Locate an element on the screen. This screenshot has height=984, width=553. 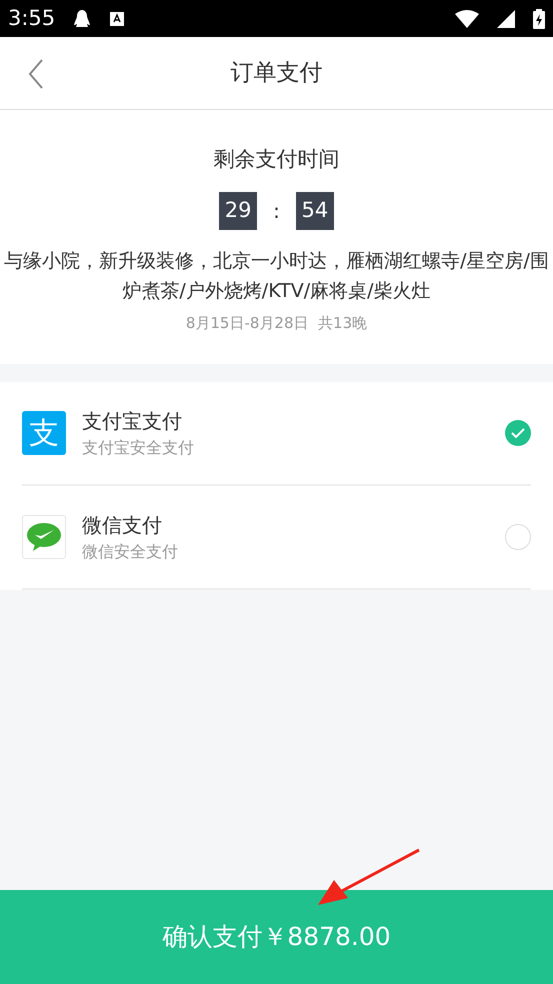
seconds-box: 54 is located at coordinates (315, 211).